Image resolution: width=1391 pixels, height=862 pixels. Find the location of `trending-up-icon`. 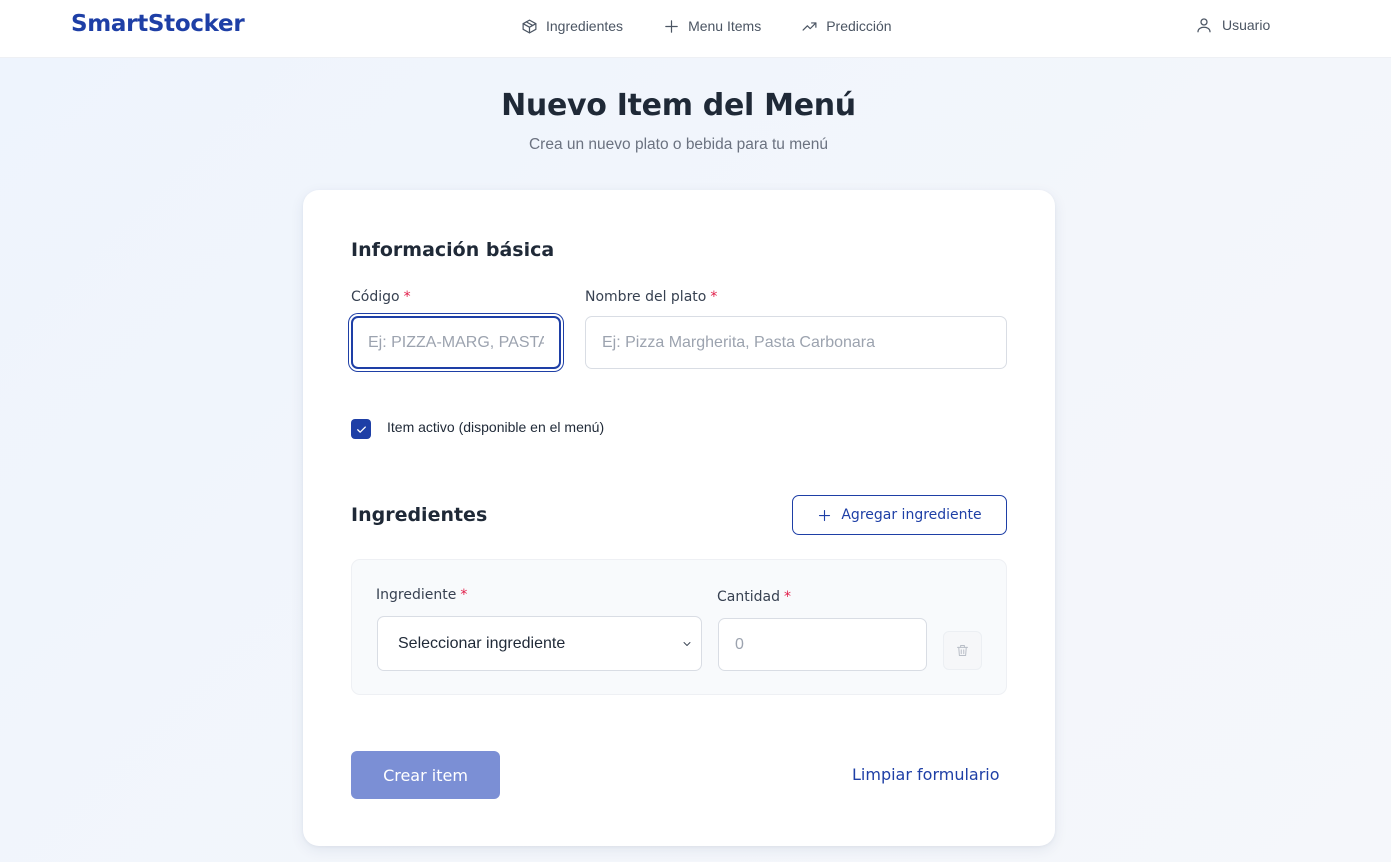

trending-up-icon is located at coordinates (809, 26).